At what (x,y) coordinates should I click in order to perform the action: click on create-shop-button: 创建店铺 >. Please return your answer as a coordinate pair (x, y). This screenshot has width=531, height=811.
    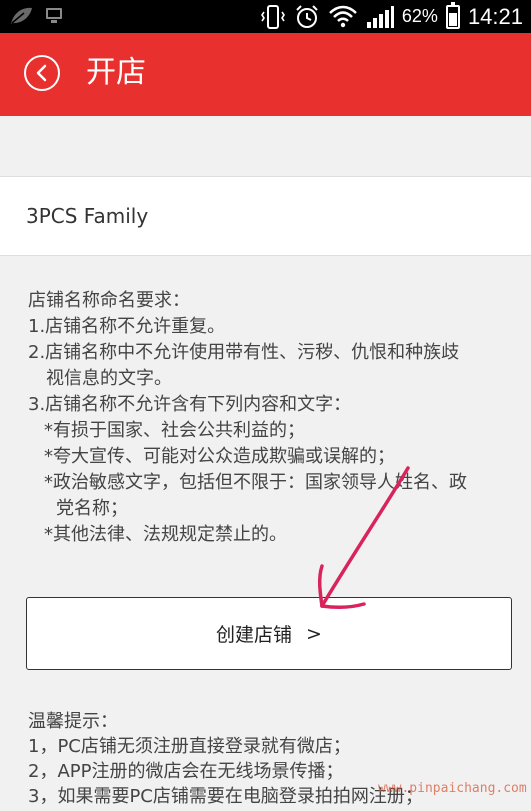
    Looking at the image, I should click on (269, 633).